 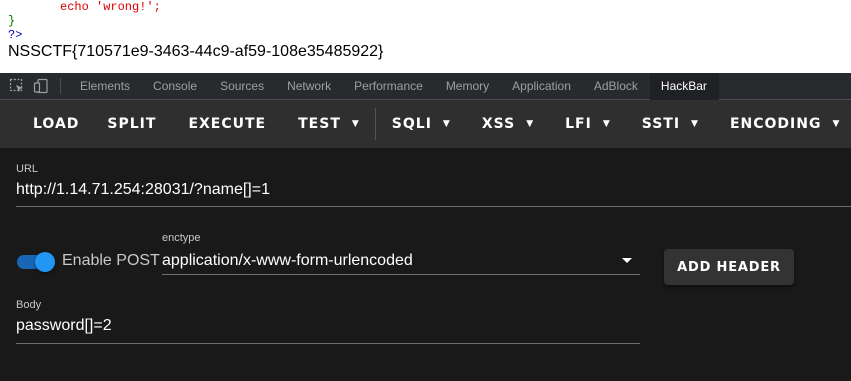 What do you see at coordinates (433, 206) in the screenshot?
I see `url-input-underline` at bounding box center [433, 206].